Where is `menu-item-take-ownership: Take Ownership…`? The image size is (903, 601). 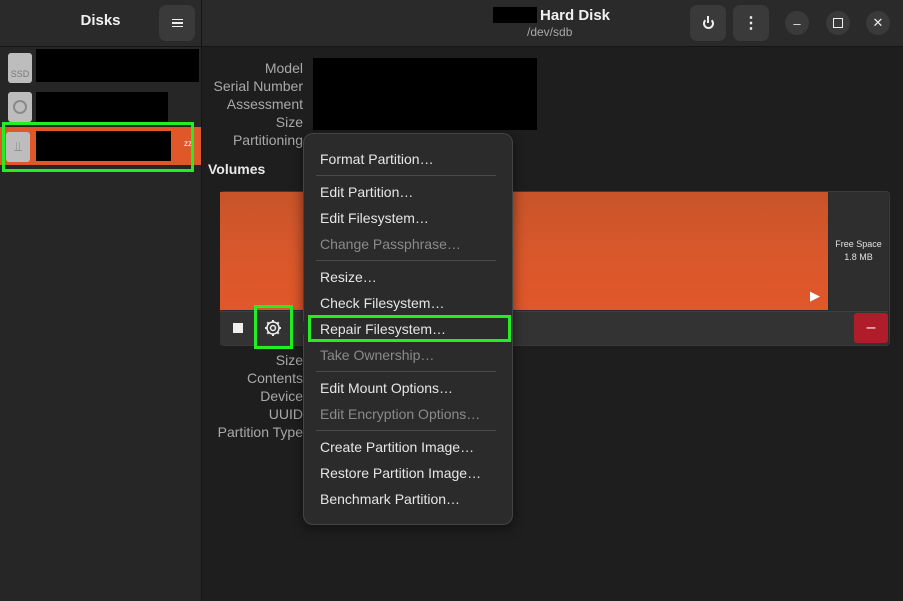
menu-item-take-ownership: Take Ownership… is located at coordinates (377, 355).